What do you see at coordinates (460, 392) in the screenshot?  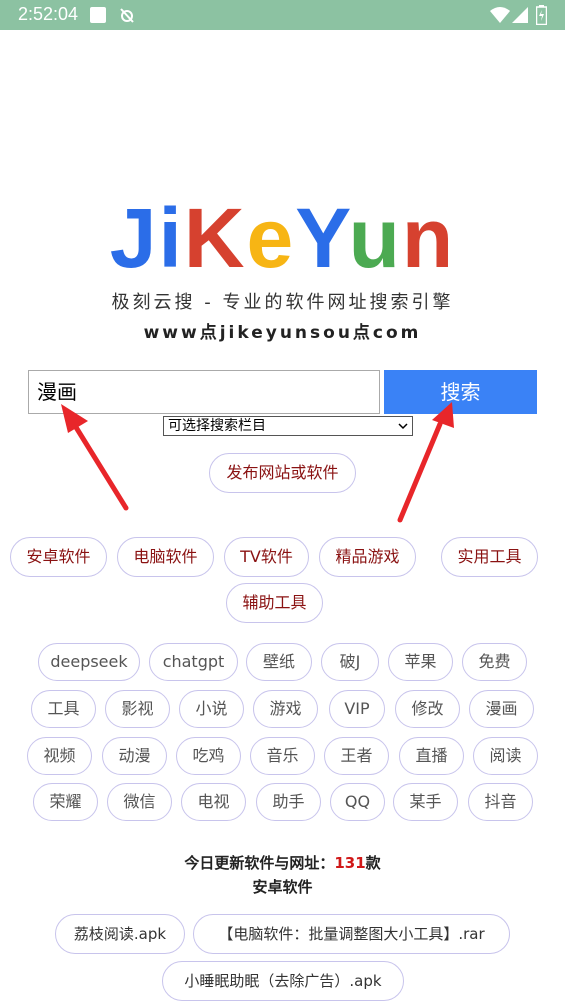 I see `search-button: 搜索` at bounding box center [460, 392].